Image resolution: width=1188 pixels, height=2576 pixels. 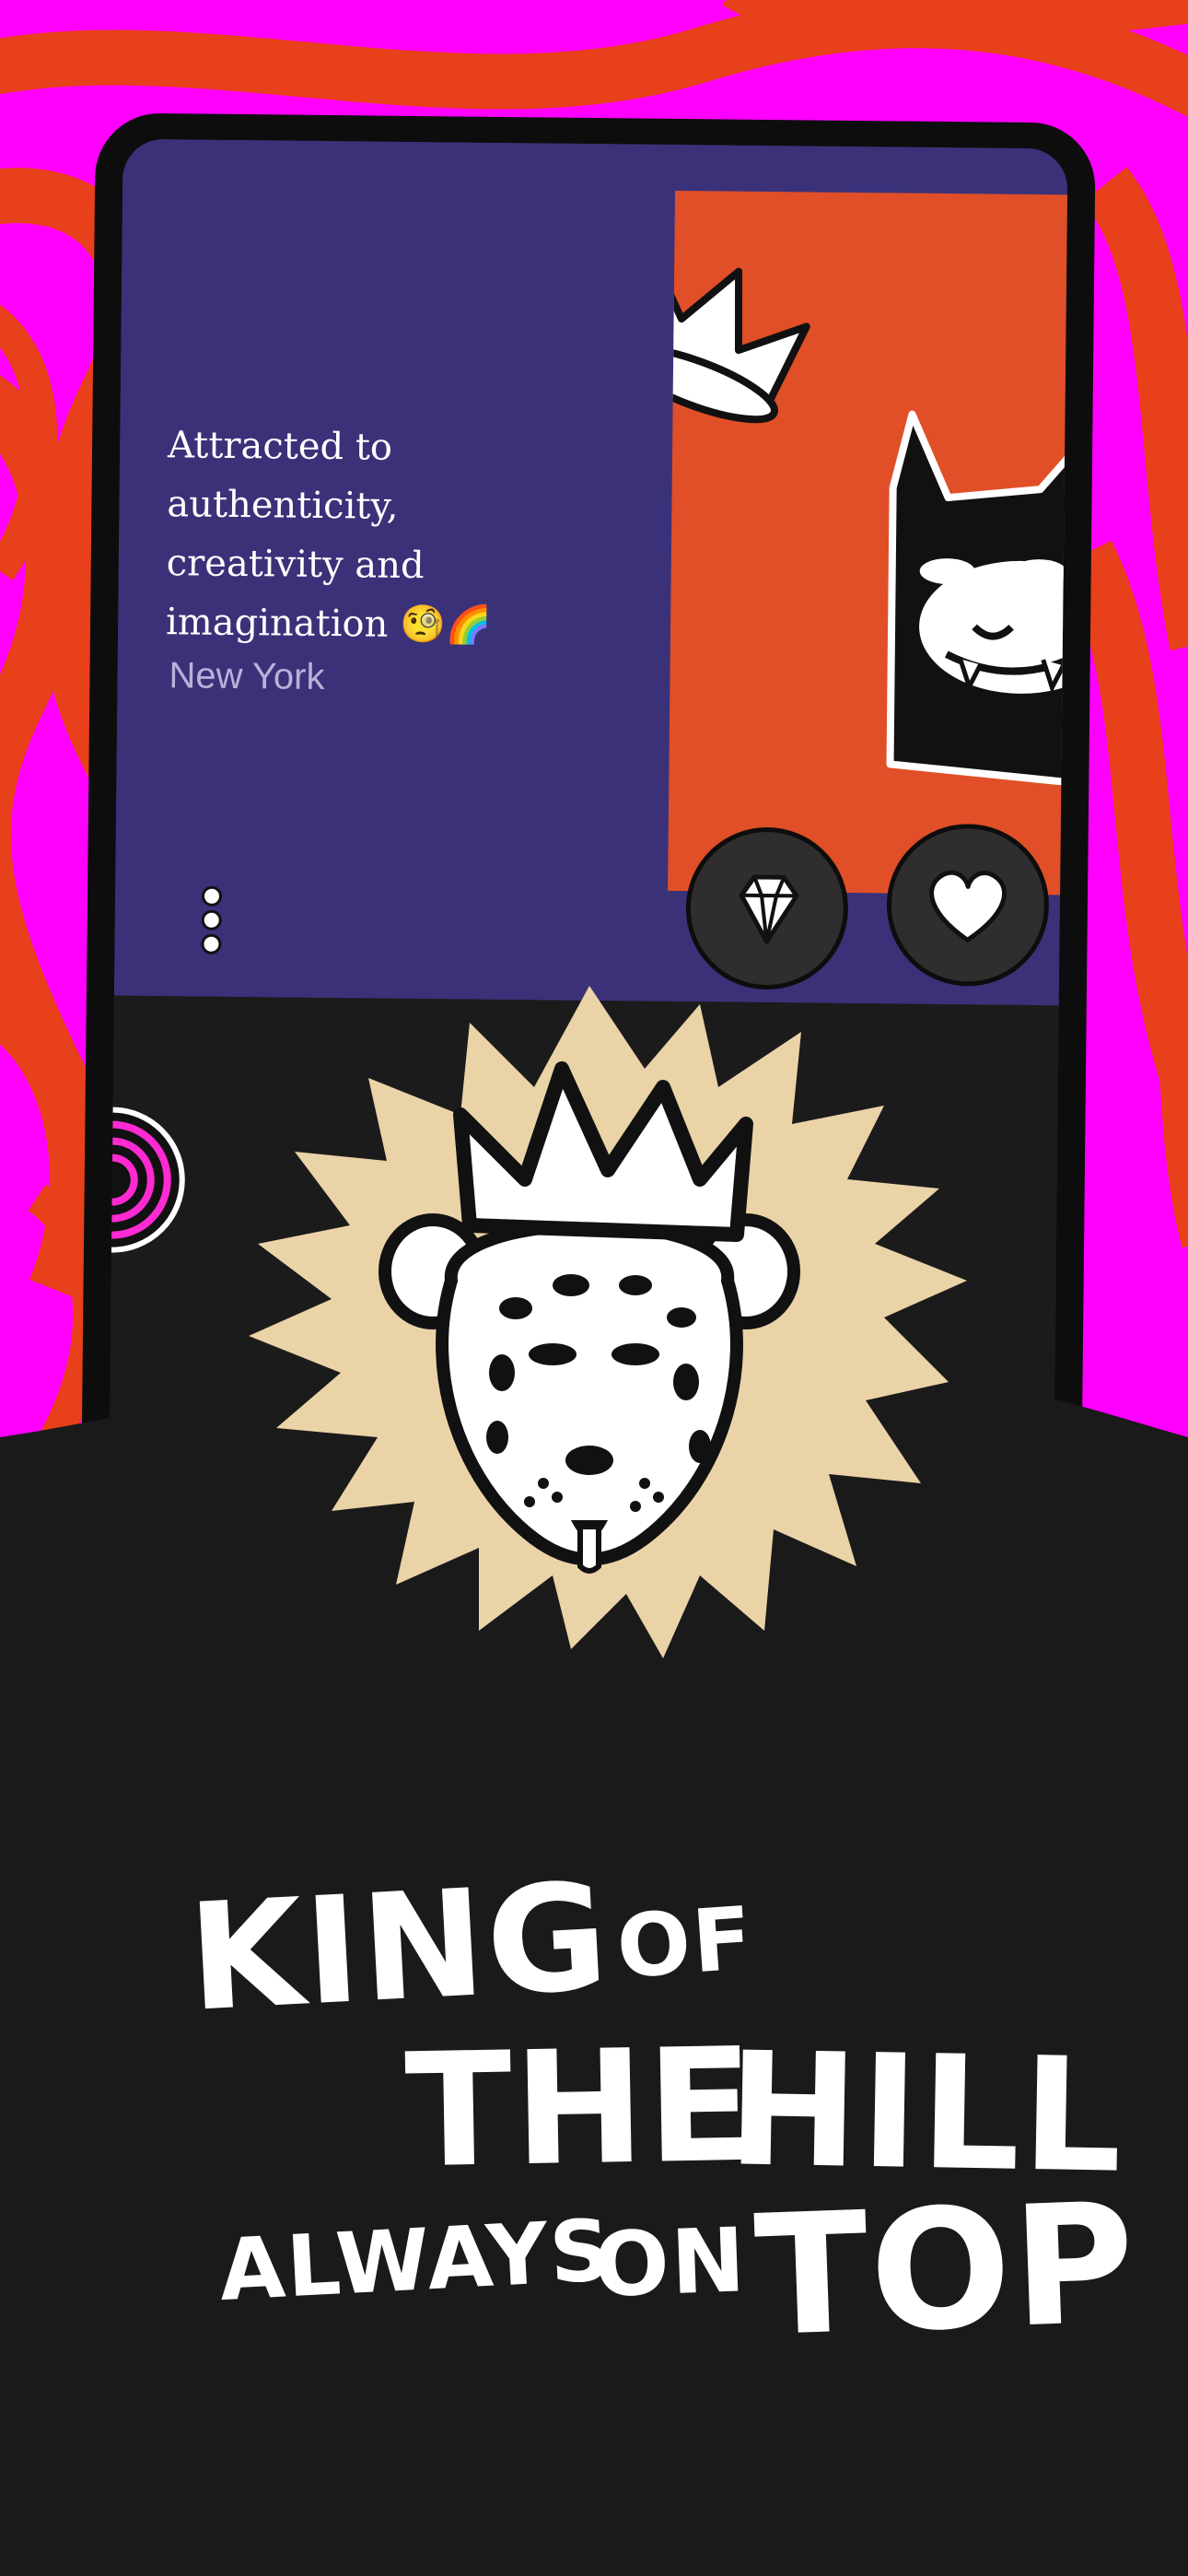 I want to click on like-button, so click(x=968, y=905).